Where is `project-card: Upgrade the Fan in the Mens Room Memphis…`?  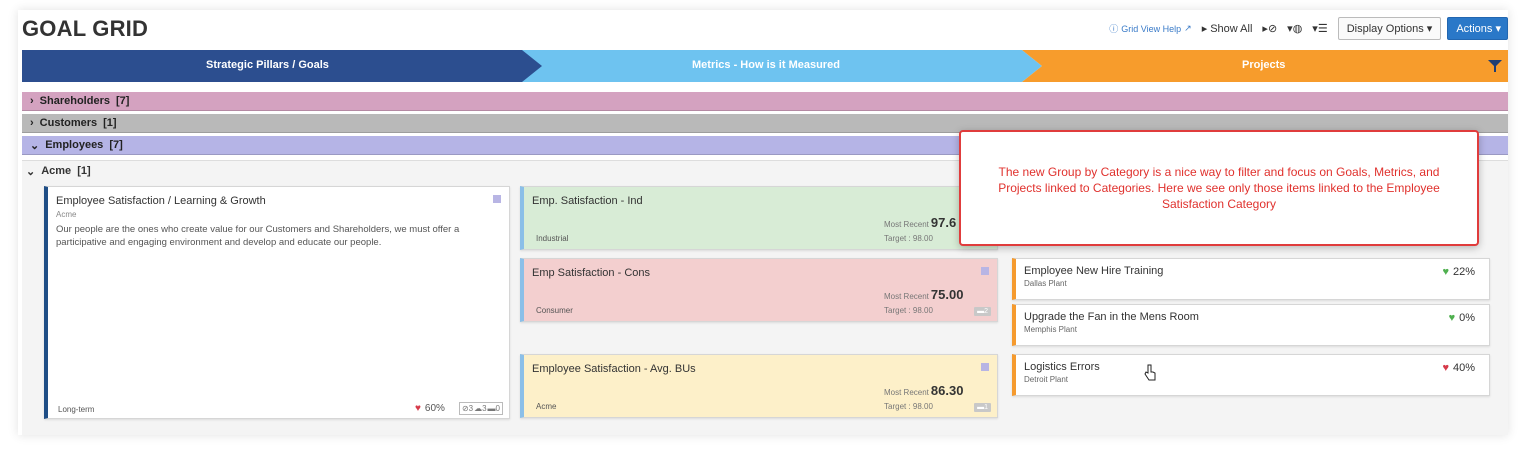 project-card: Upgrade the Fan in the Mens Room Memphis… is located at coordinates (1251, 325).